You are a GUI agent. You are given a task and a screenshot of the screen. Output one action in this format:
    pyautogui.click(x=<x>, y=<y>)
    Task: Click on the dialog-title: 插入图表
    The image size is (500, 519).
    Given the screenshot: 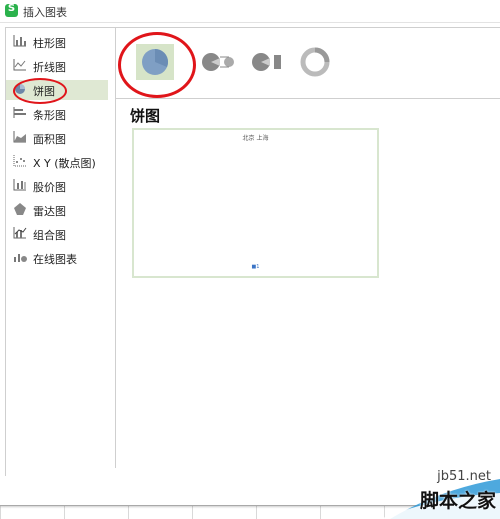 What is the action you would take?
    pyautogui.click(x=45, y=12)
    